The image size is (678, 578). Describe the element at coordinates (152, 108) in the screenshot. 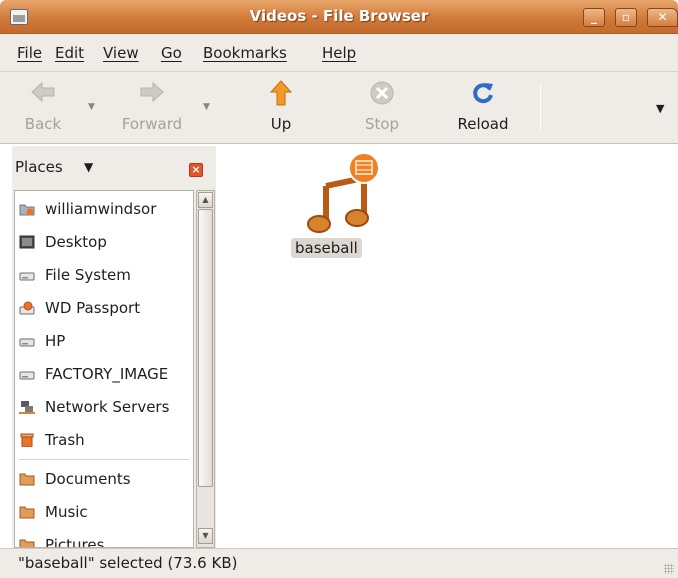

I see `forward-button: Forward` at that location.